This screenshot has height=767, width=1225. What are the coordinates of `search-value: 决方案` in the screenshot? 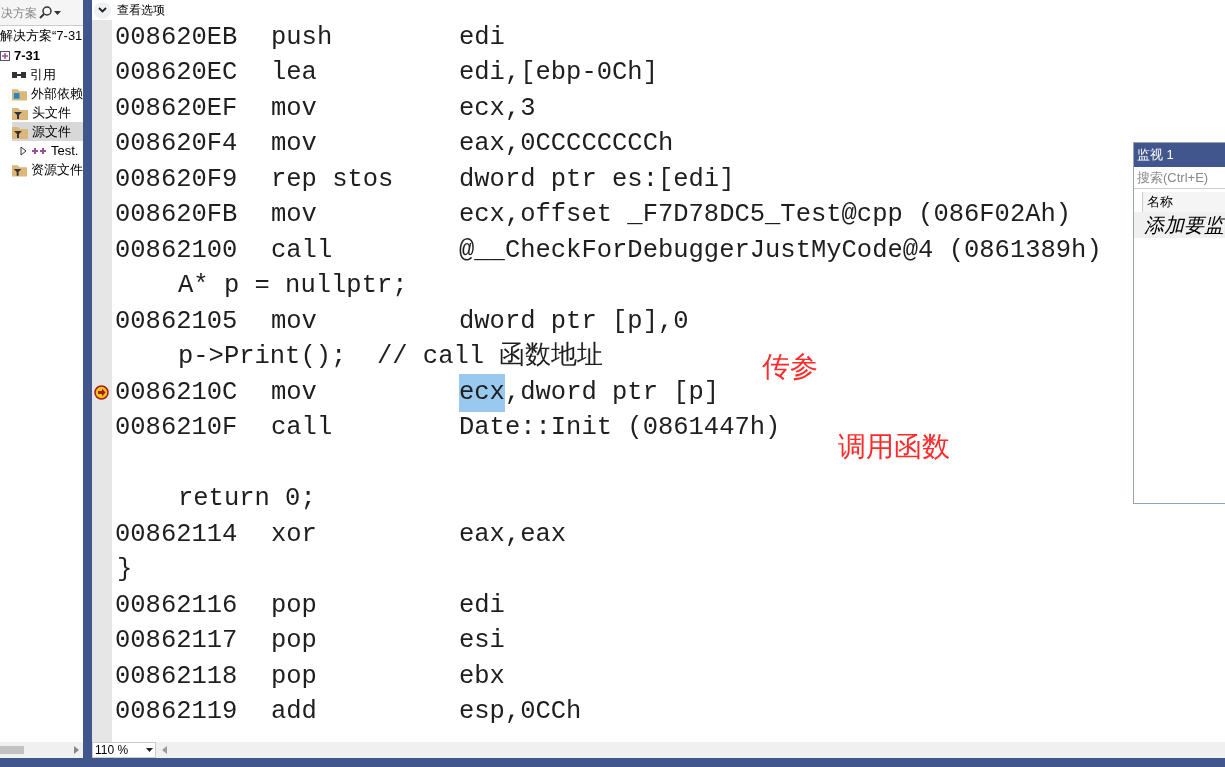 It's located at (19, 13).